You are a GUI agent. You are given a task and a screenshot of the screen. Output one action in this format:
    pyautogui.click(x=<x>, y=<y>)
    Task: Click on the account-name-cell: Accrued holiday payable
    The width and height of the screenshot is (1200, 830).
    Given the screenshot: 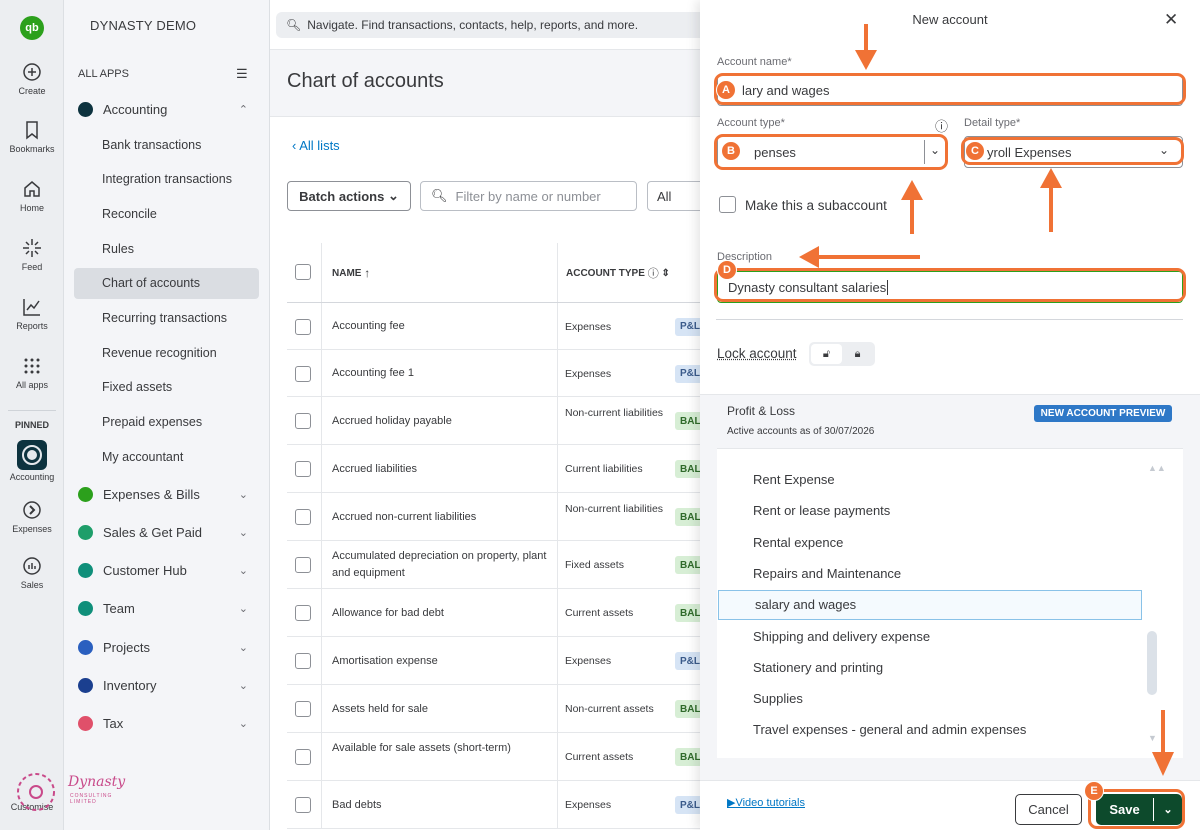 What is the action you would take?
    pyautogui.click(x=442, y=421)
    